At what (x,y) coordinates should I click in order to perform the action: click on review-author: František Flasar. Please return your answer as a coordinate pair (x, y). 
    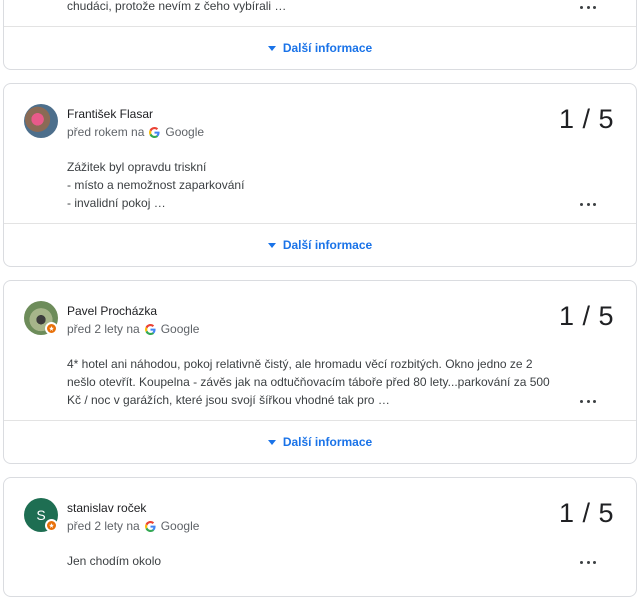
    Looking at the image, I should click on (110, 114).